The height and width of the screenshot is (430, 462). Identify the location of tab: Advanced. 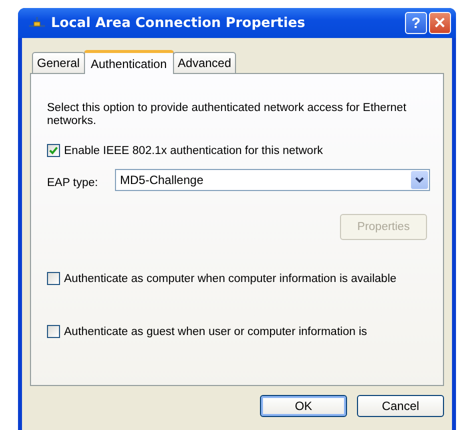
(204, 62).